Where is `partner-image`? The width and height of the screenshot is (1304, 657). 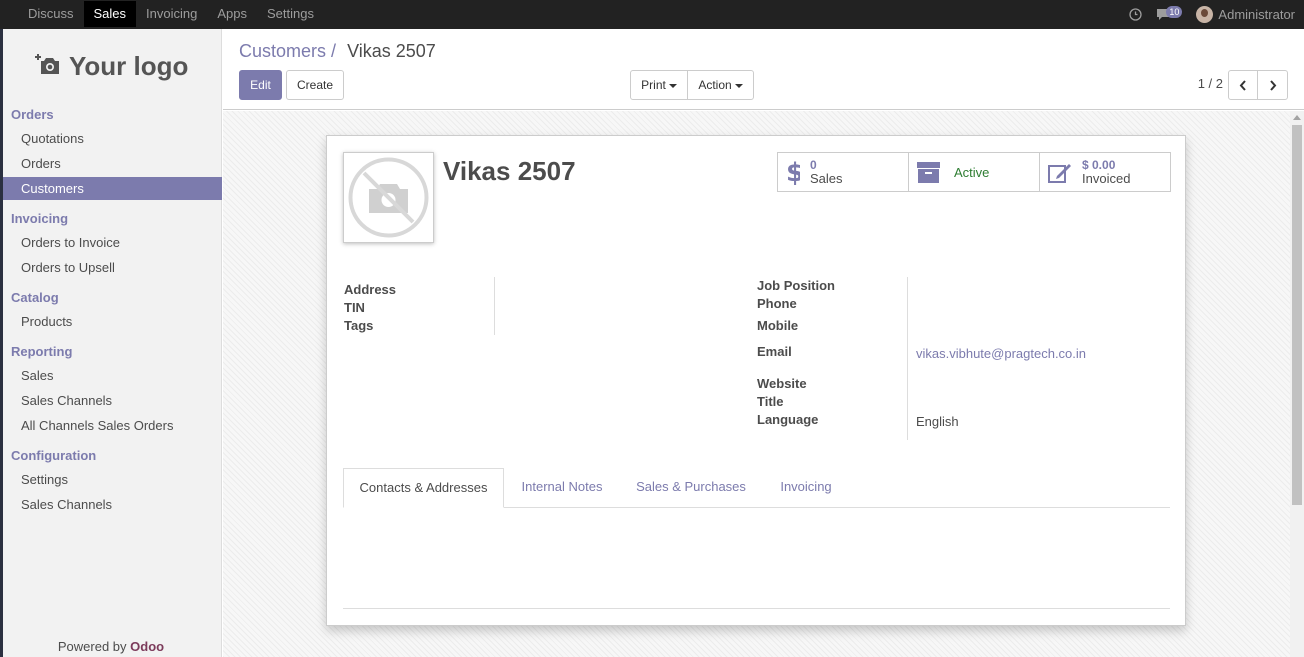 partner-image is located at coordinates (388, 197).